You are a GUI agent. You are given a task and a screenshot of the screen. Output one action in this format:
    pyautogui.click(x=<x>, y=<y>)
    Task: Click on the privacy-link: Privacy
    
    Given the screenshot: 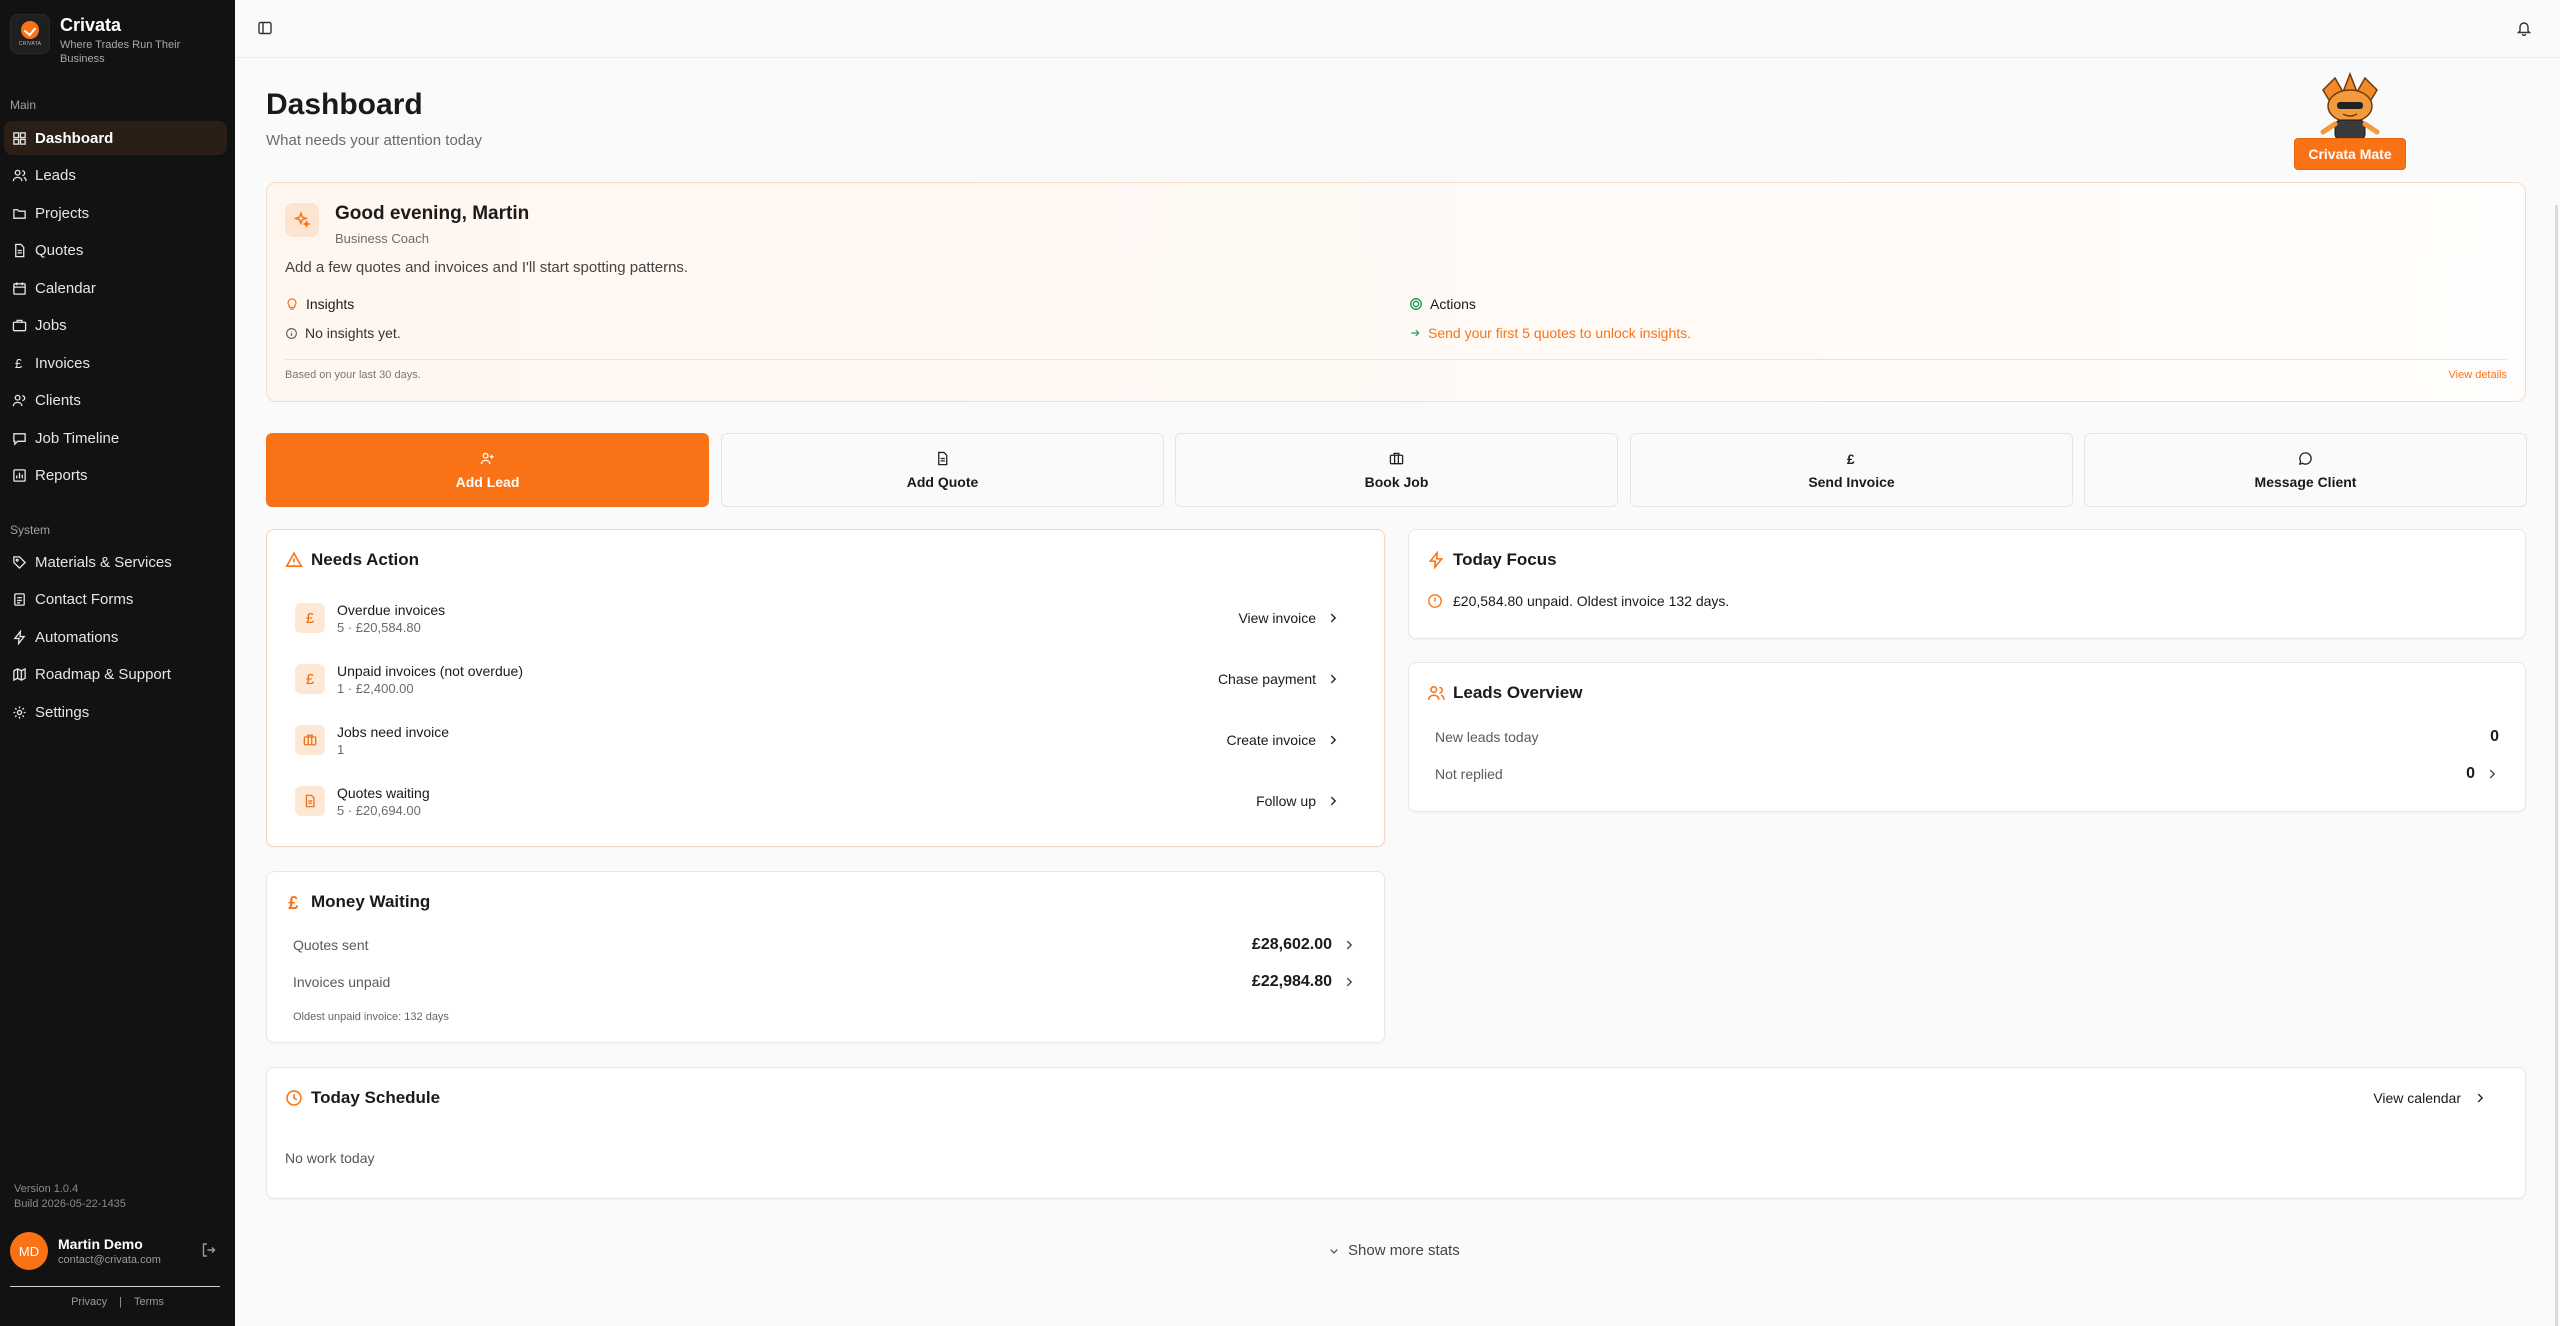 What is the action you would take?
    pyautogui.click(x=89, y=1302)
    